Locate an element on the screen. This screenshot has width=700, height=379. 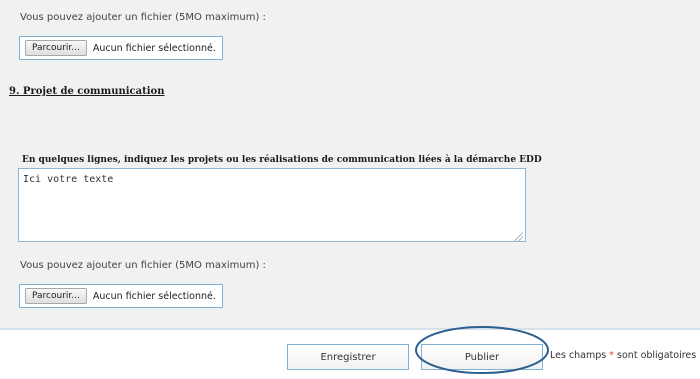
required-fields-note: Les champs * sont obligatoires is located at coordinates (623, 355).